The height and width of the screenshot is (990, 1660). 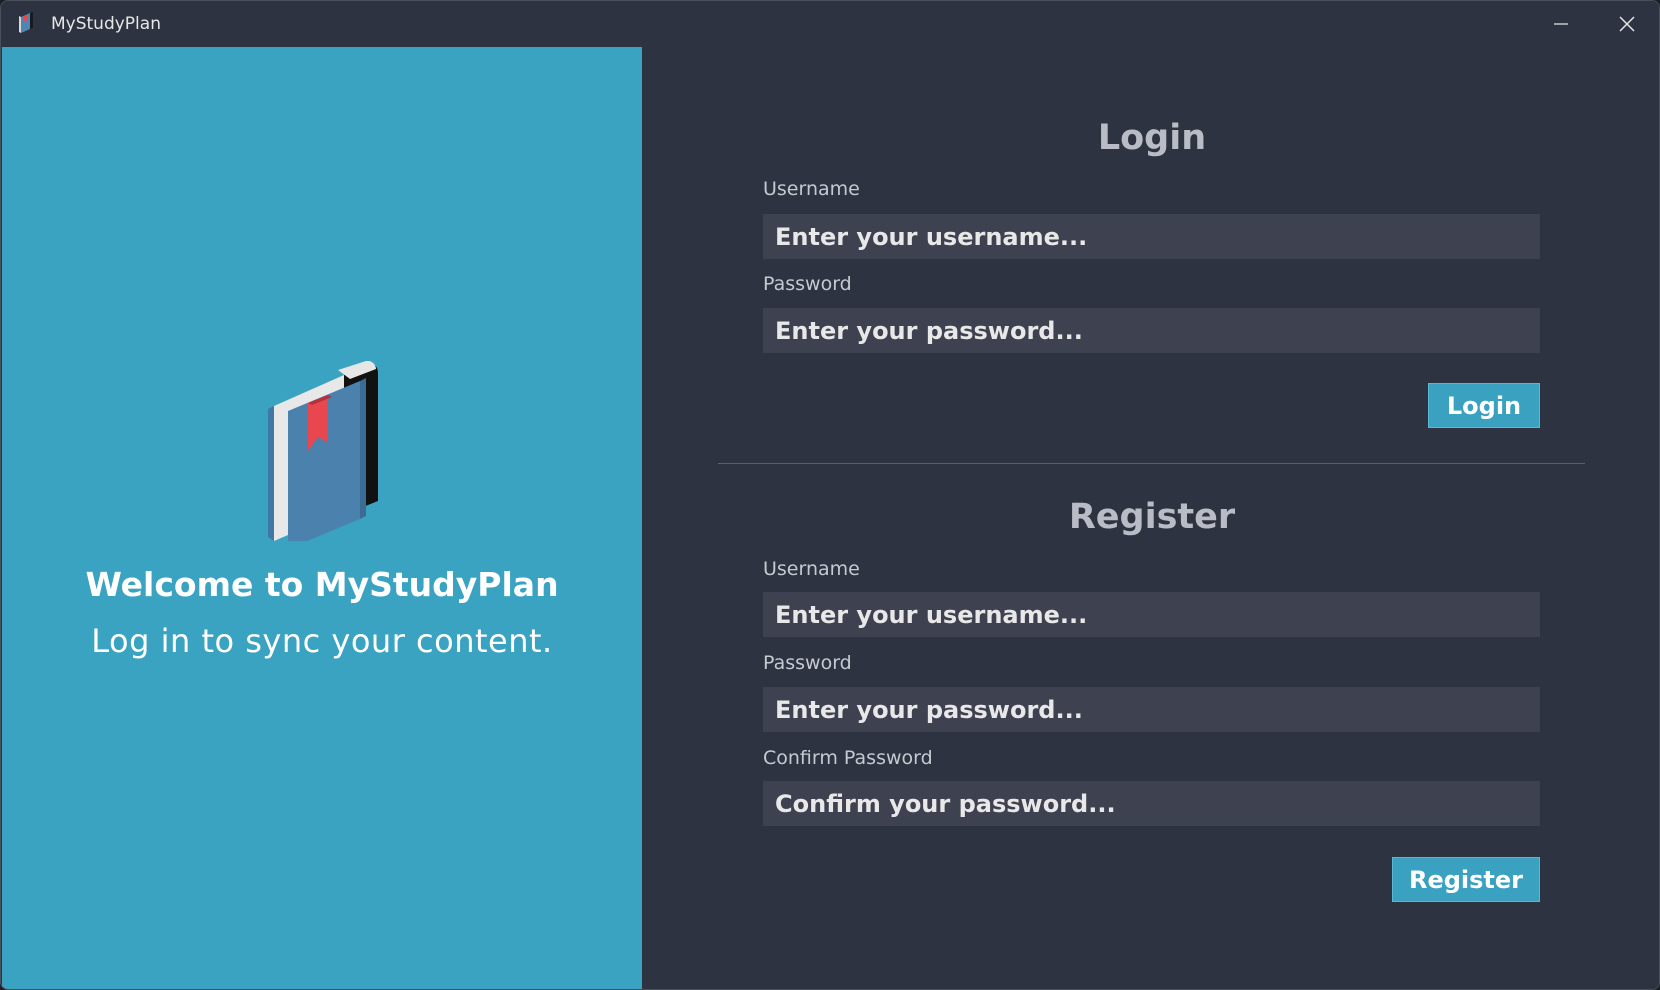 I want to click on minimize-button, so click(x=1561, y=23).